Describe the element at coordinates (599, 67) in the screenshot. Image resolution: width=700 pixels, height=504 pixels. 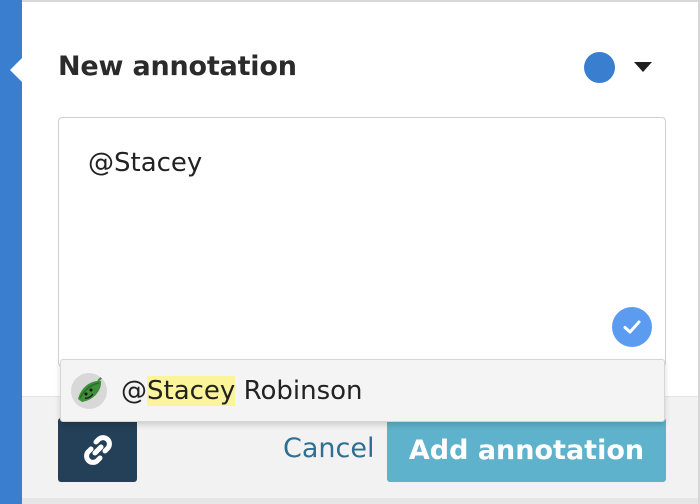
I see `color-picker-swatch` at that location.